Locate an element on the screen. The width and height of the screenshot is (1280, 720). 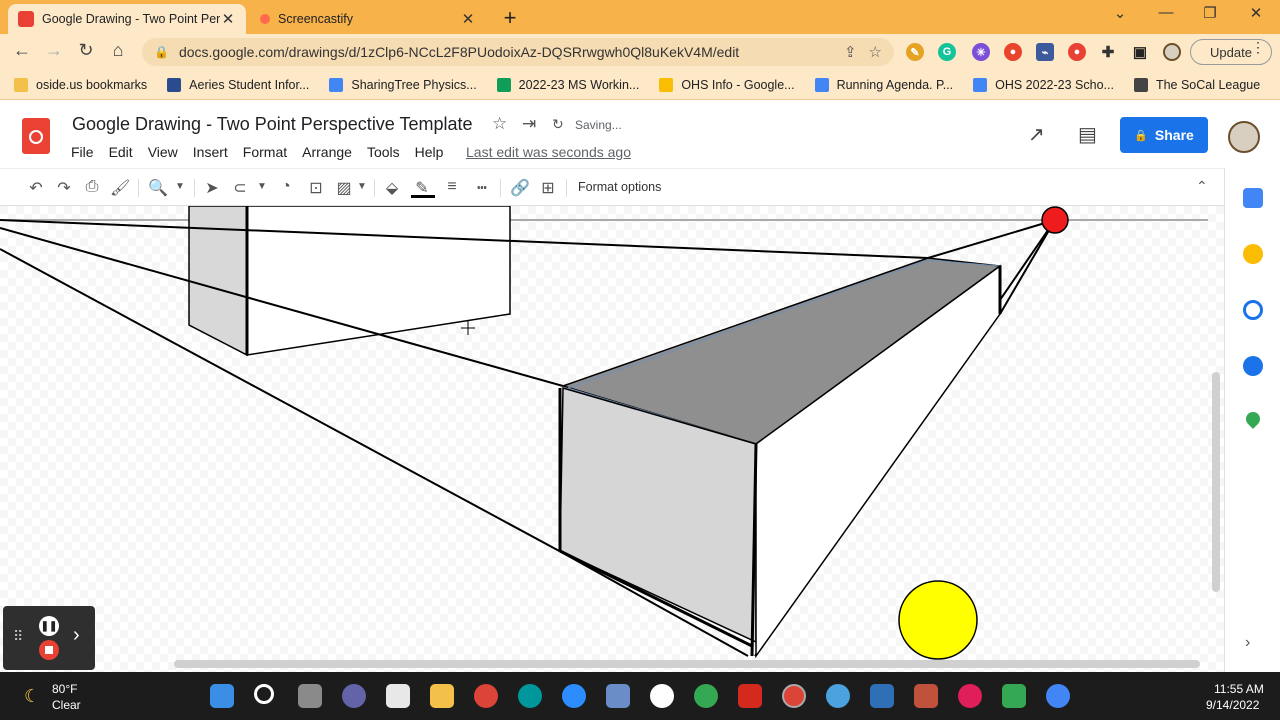
back-arrow-icon: ← is located at coordinates (22, 50).